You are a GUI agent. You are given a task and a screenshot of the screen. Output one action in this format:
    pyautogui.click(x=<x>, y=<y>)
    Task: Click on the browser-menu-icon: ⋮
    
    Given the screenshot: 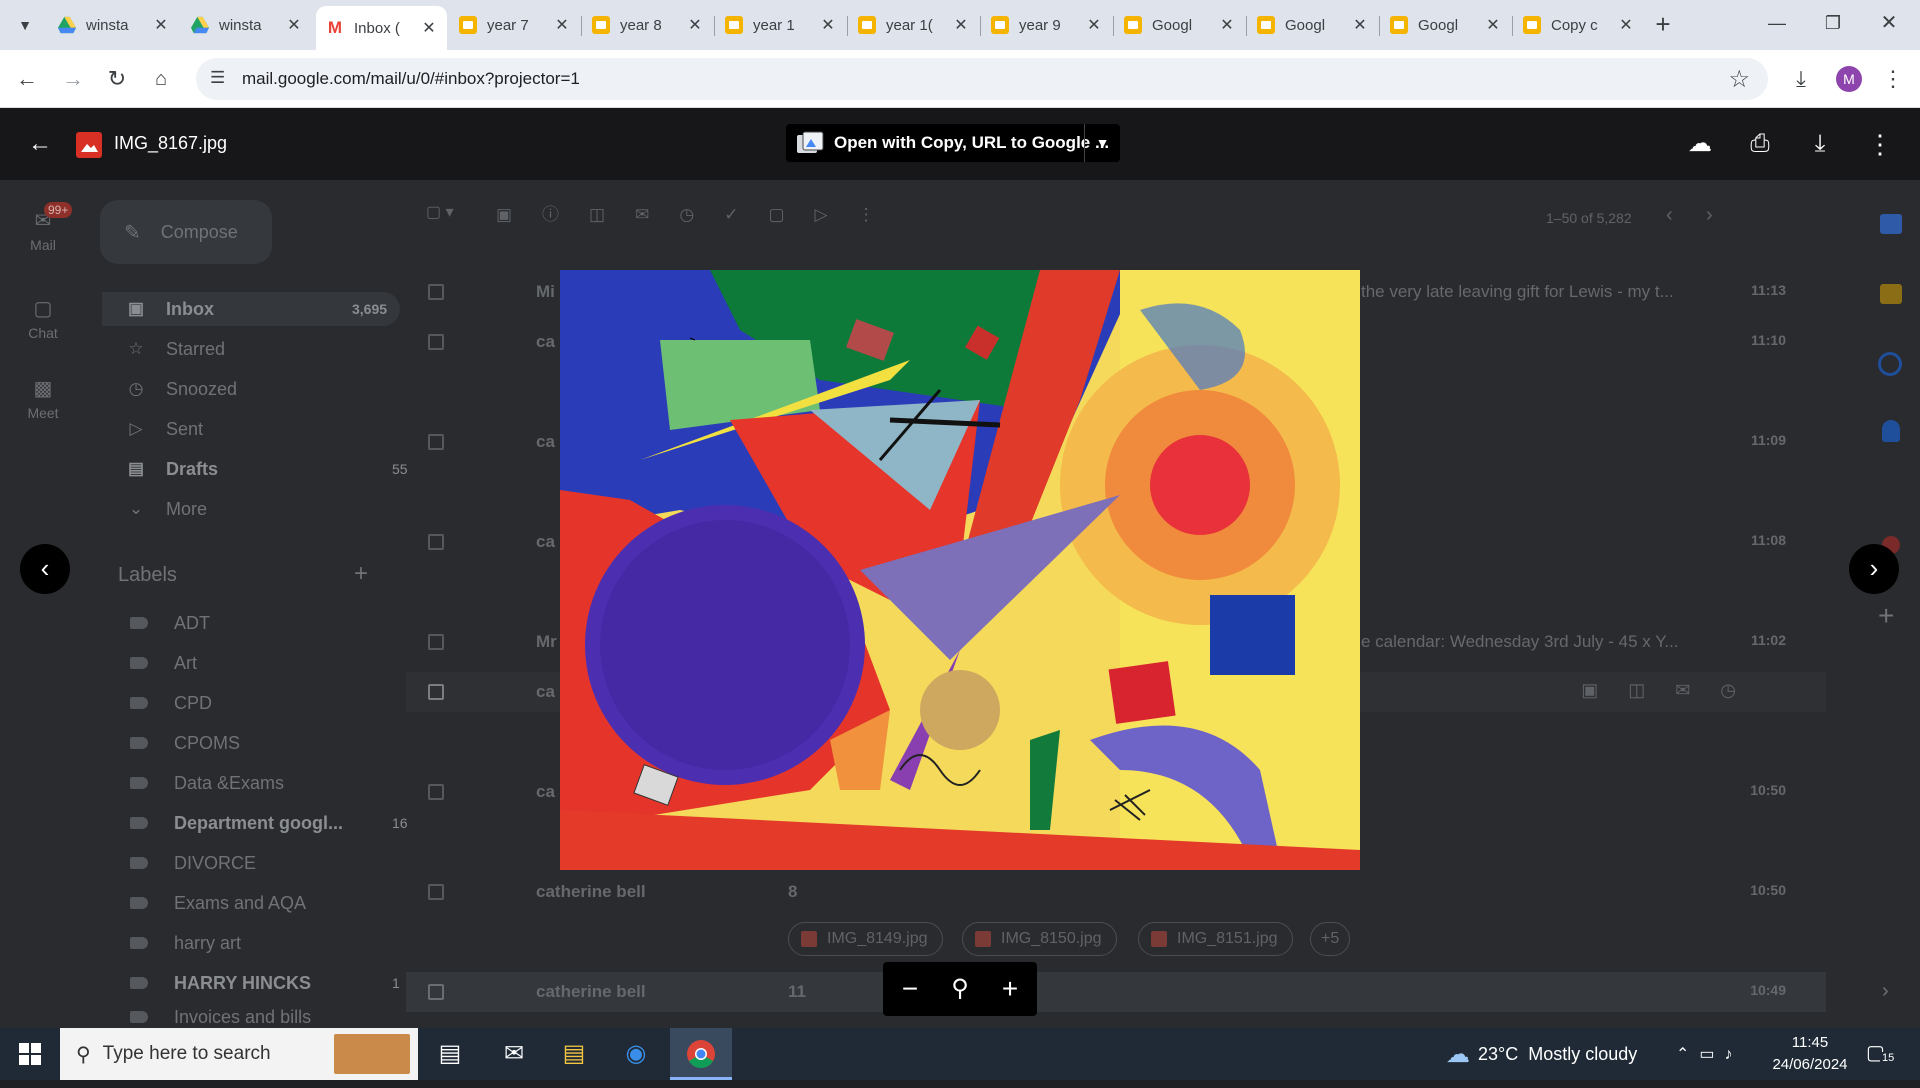 What is the action you would take?
    pyautogui.click(x=1893, y=79)
    